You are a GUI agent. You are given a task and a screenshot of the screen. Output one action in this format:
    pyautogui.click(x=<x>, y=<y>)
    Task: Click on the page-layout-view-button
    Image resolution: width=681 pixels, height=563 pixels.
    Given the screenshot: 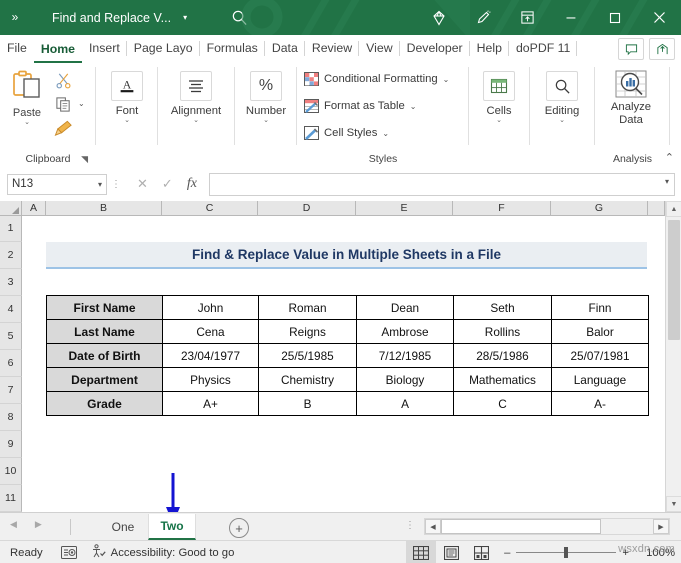 What is the action you would take?
    pyautogui.click(x=451, y=552)
    